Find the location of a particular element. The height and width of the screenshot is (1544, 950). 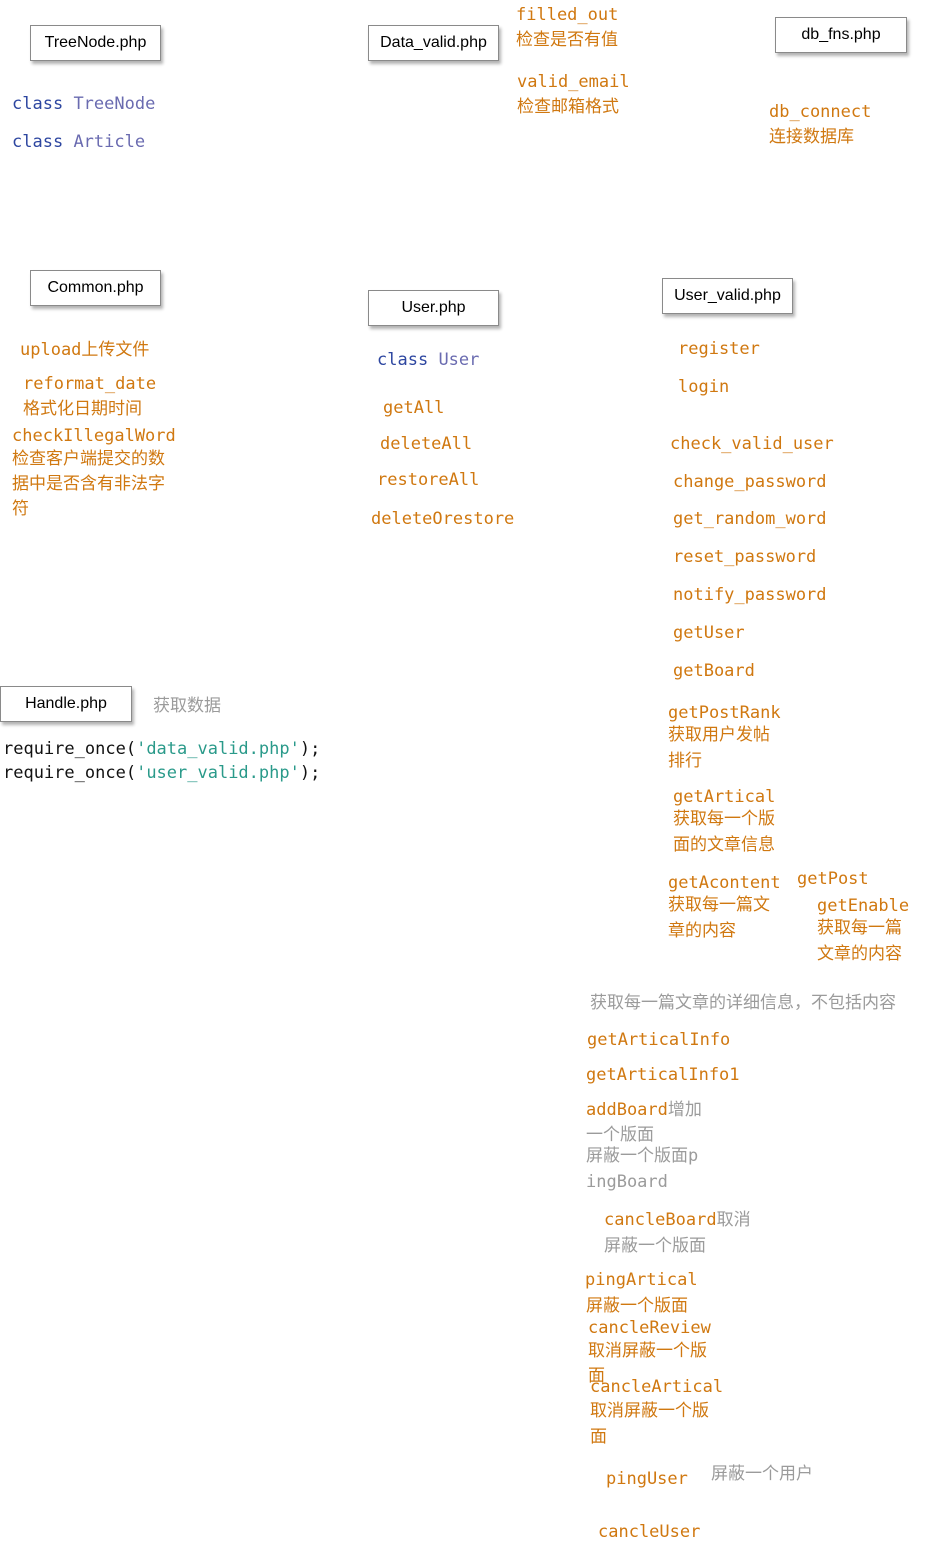

treenode-file-box: TreeNode.php is located at coordinates (95, 43).